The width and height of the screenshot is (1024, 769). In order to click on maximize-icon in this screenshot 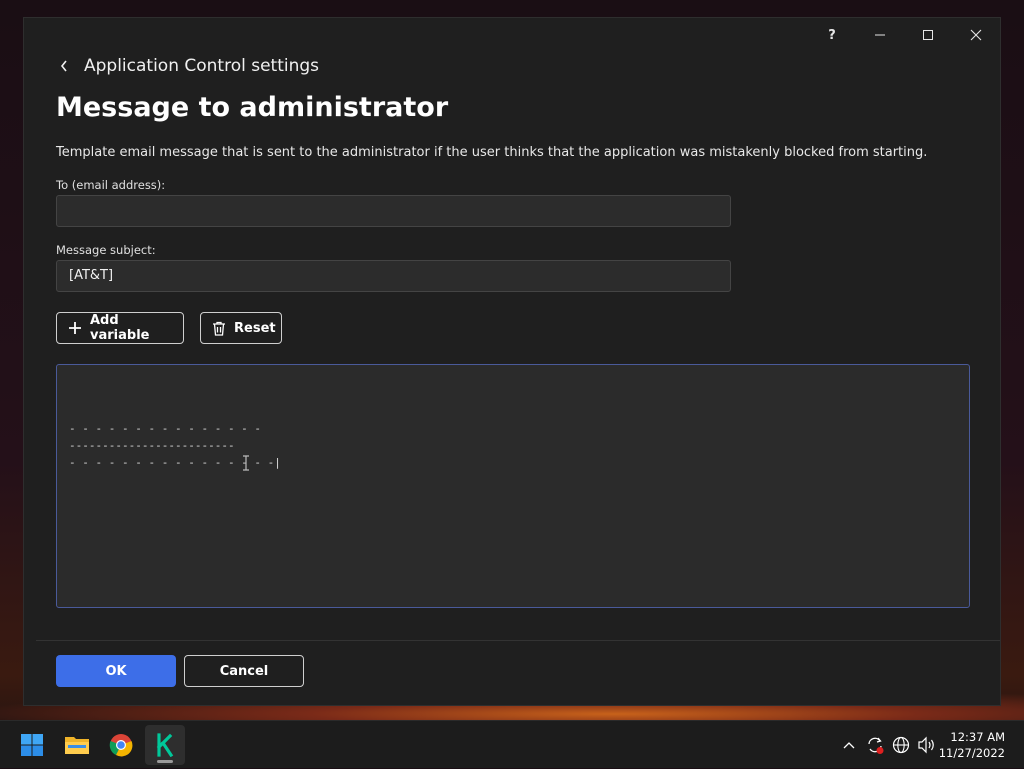, I will do `click(928, 35)`.